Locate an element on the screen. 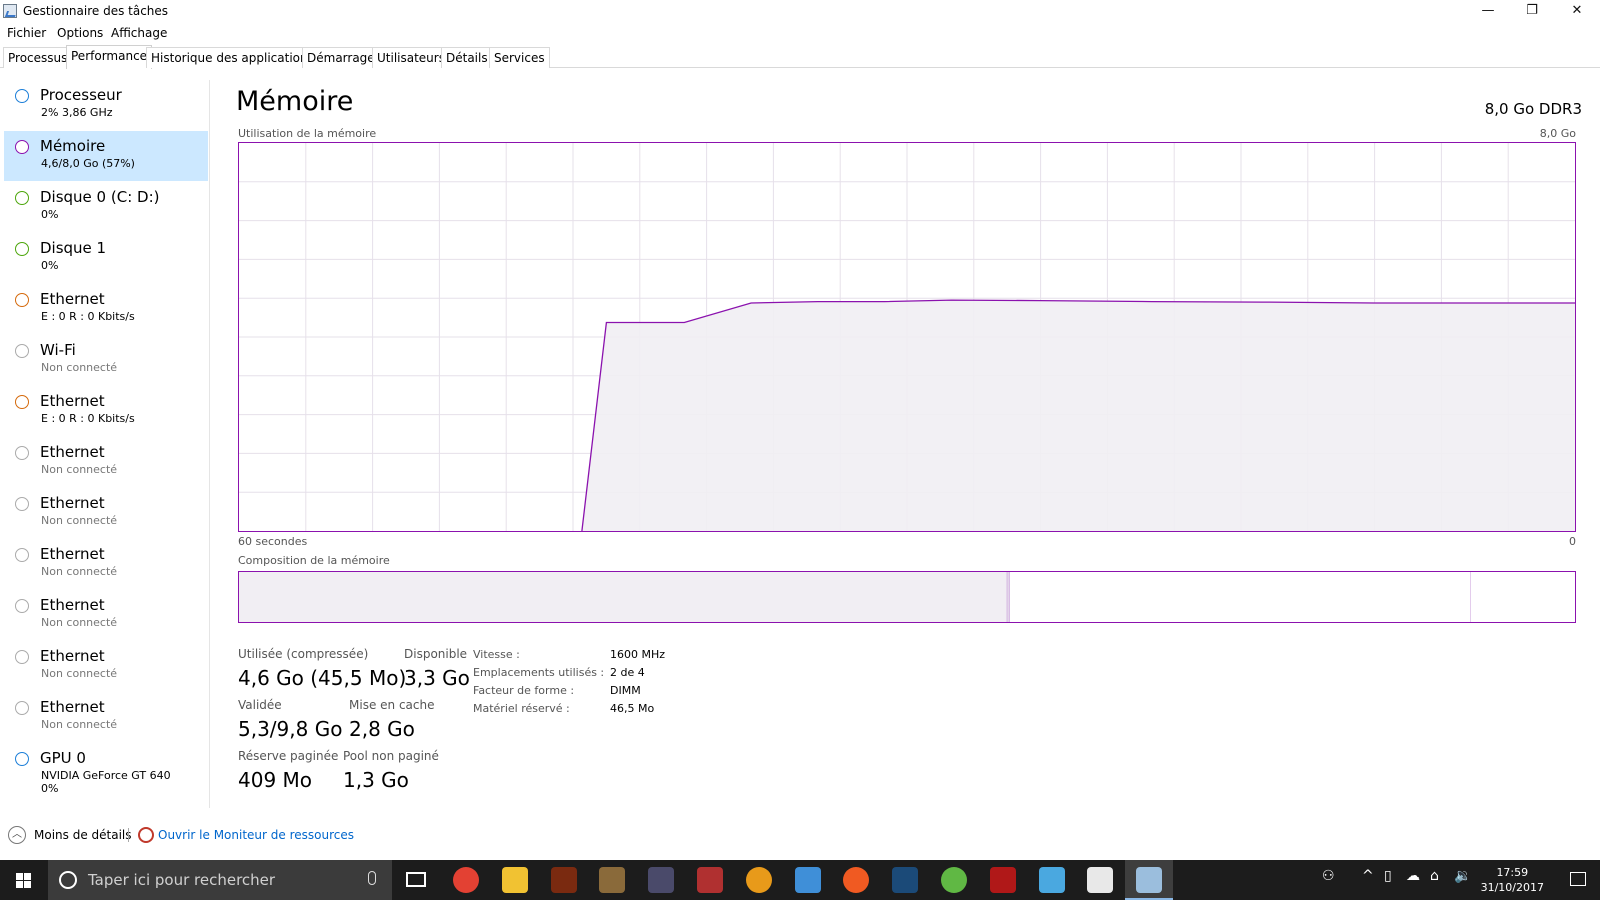 The image size is (1600, 904). used-label: Utilisée (compressée) is located at coordinates (303, 654).